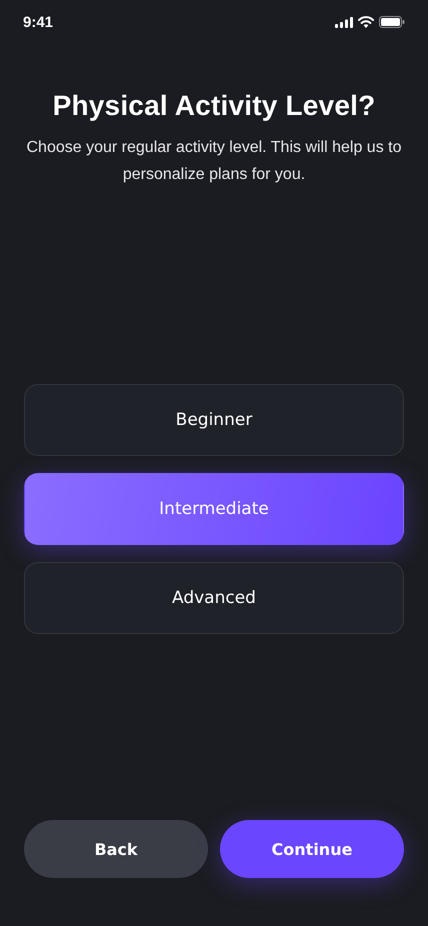  What do you see at coordinates (214, 161) in the screenshot?
I see `page-subtitle: Choose your regular activity level. This will help us to personalize plans for you.` at bounding box center [214, 161].